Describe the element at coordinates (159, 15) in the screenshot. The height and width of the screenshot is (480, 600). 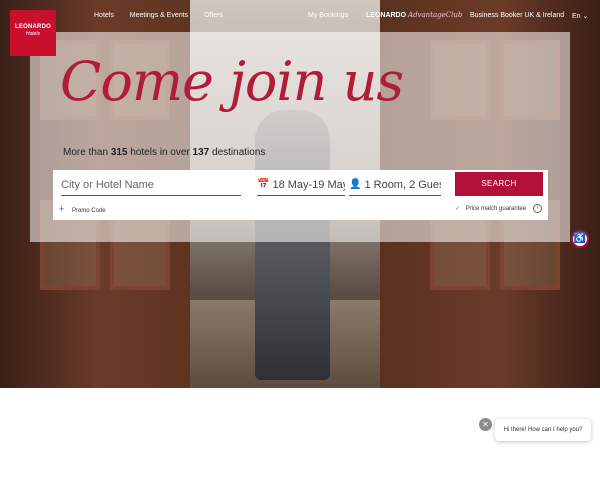
I see `nav-meetings-events: Meetings & Events` at that location.